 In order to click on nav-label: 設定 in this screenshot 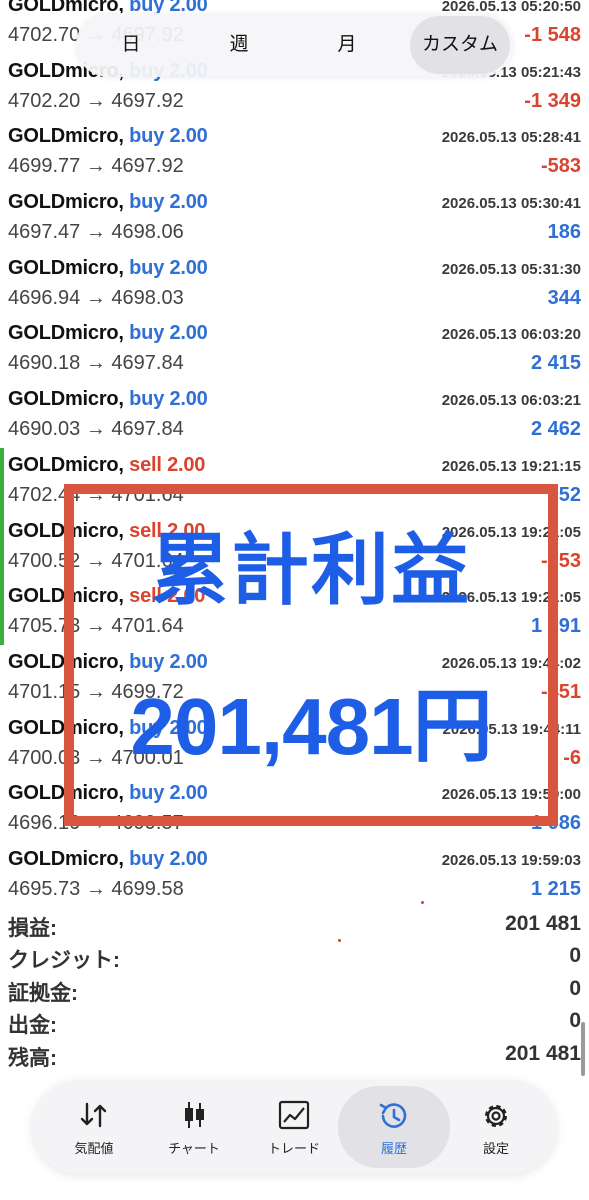, I will do `click(495, 1148)`.